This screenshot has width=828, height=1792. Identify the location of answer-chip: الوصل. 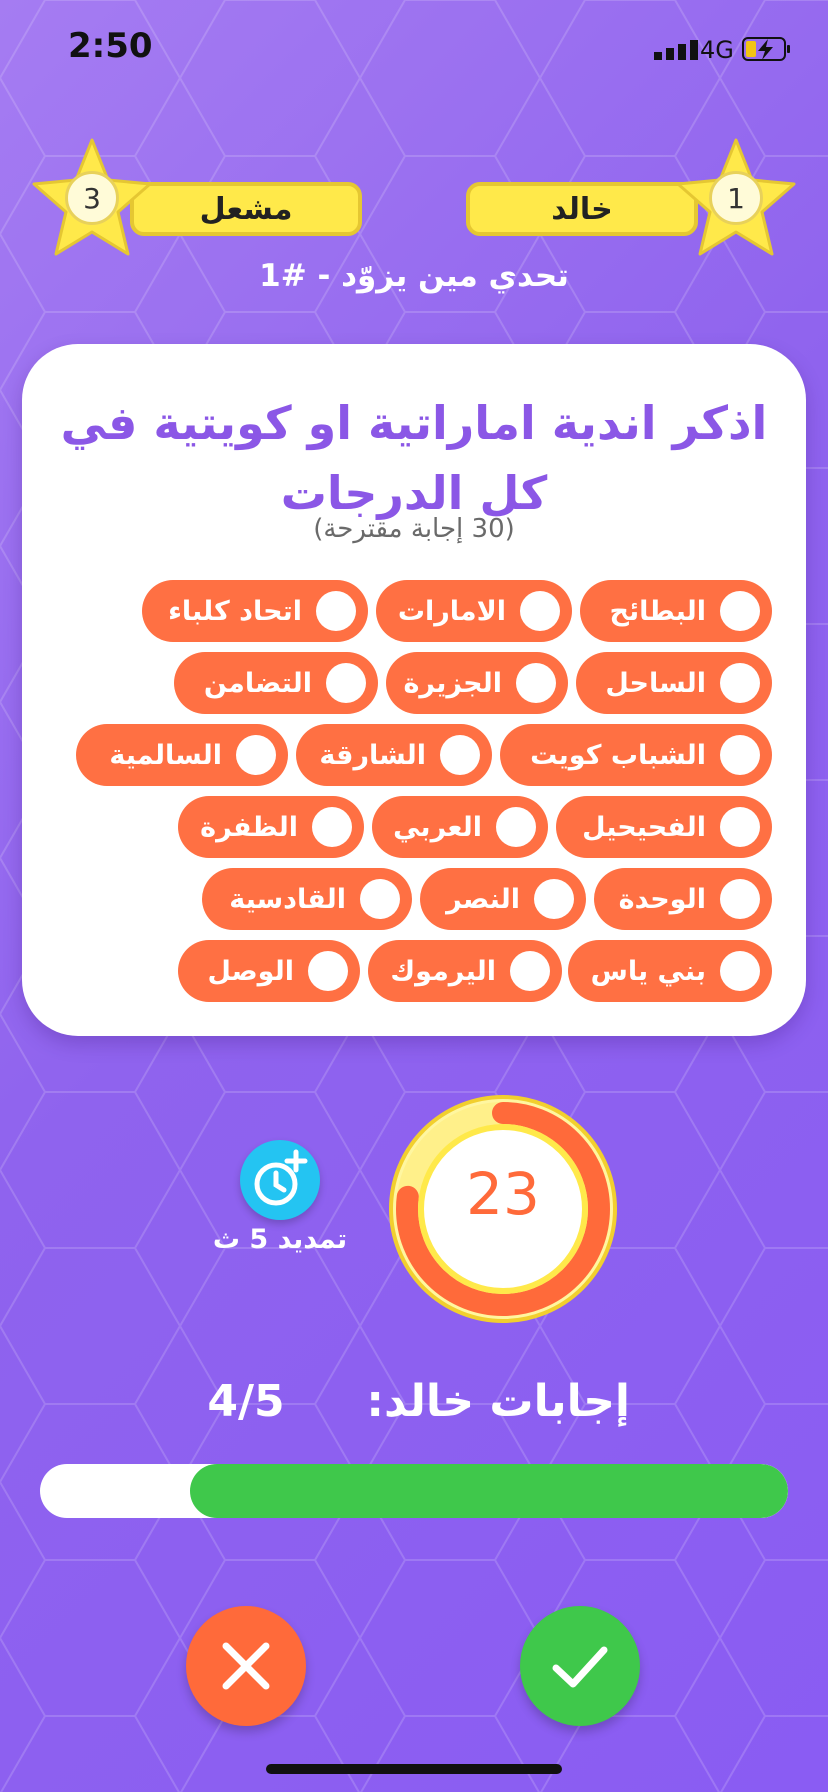
(269, 971).